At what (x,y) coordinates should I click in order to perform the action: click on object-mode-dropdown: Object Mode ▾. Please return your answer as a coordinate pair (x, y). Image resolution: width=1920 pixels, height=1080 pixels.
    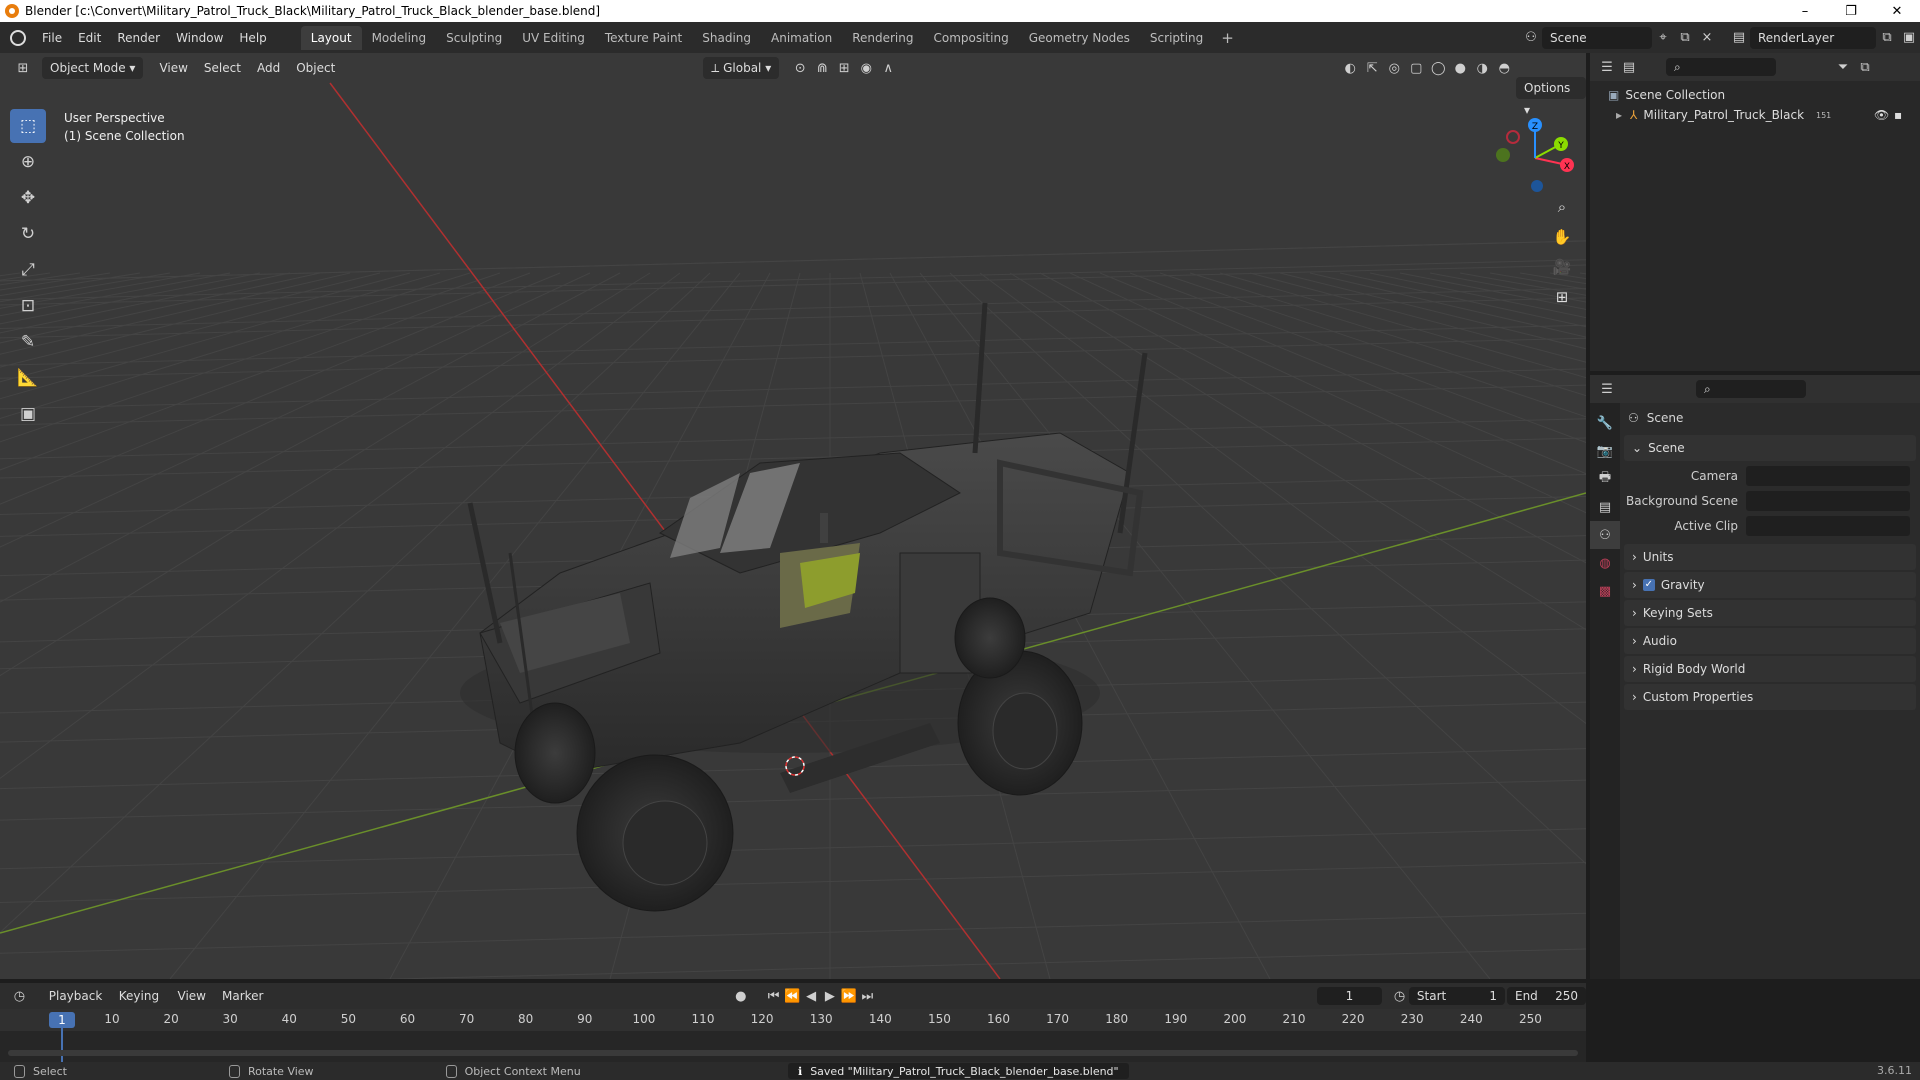
    Looking at the image, I should click on (93, 68).